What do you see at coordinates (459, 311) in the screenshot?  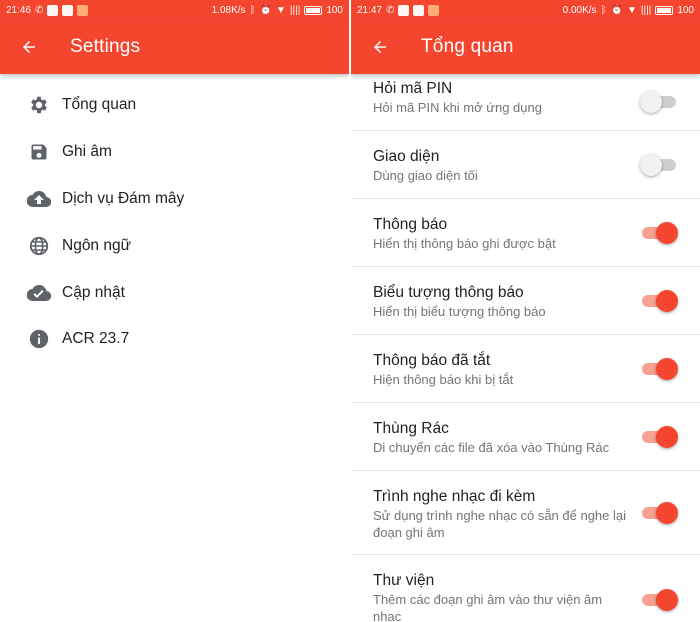 I see `setting-subtitle: Hiển thị biểu tượng thông báo` at bounding box center [459, 311].